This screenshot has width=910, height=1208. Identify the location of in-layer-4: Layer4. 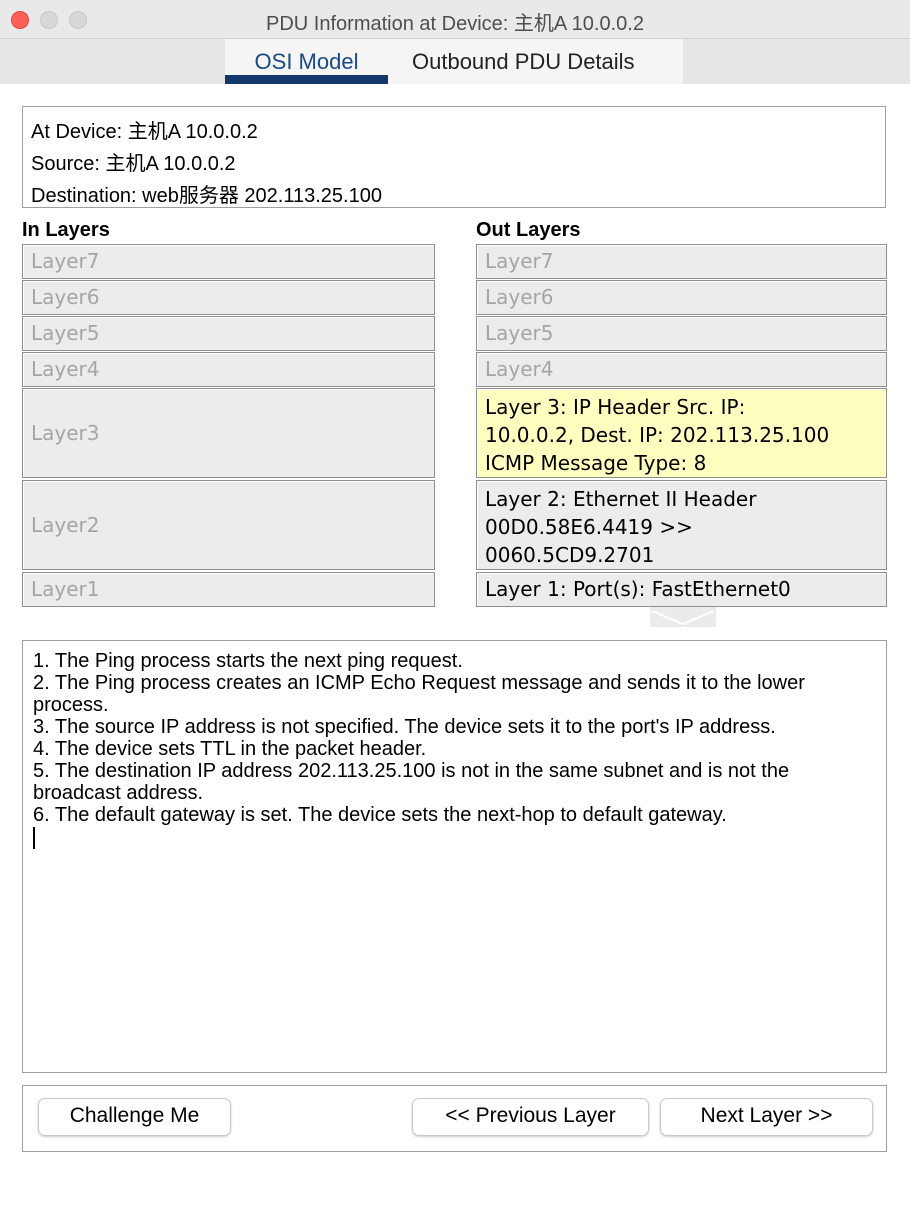
(228, 369).